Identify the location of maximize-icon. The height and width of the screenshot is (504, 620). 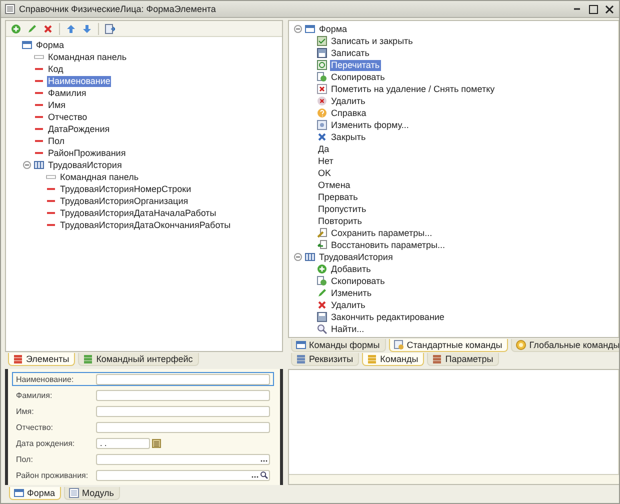
(593, 9).